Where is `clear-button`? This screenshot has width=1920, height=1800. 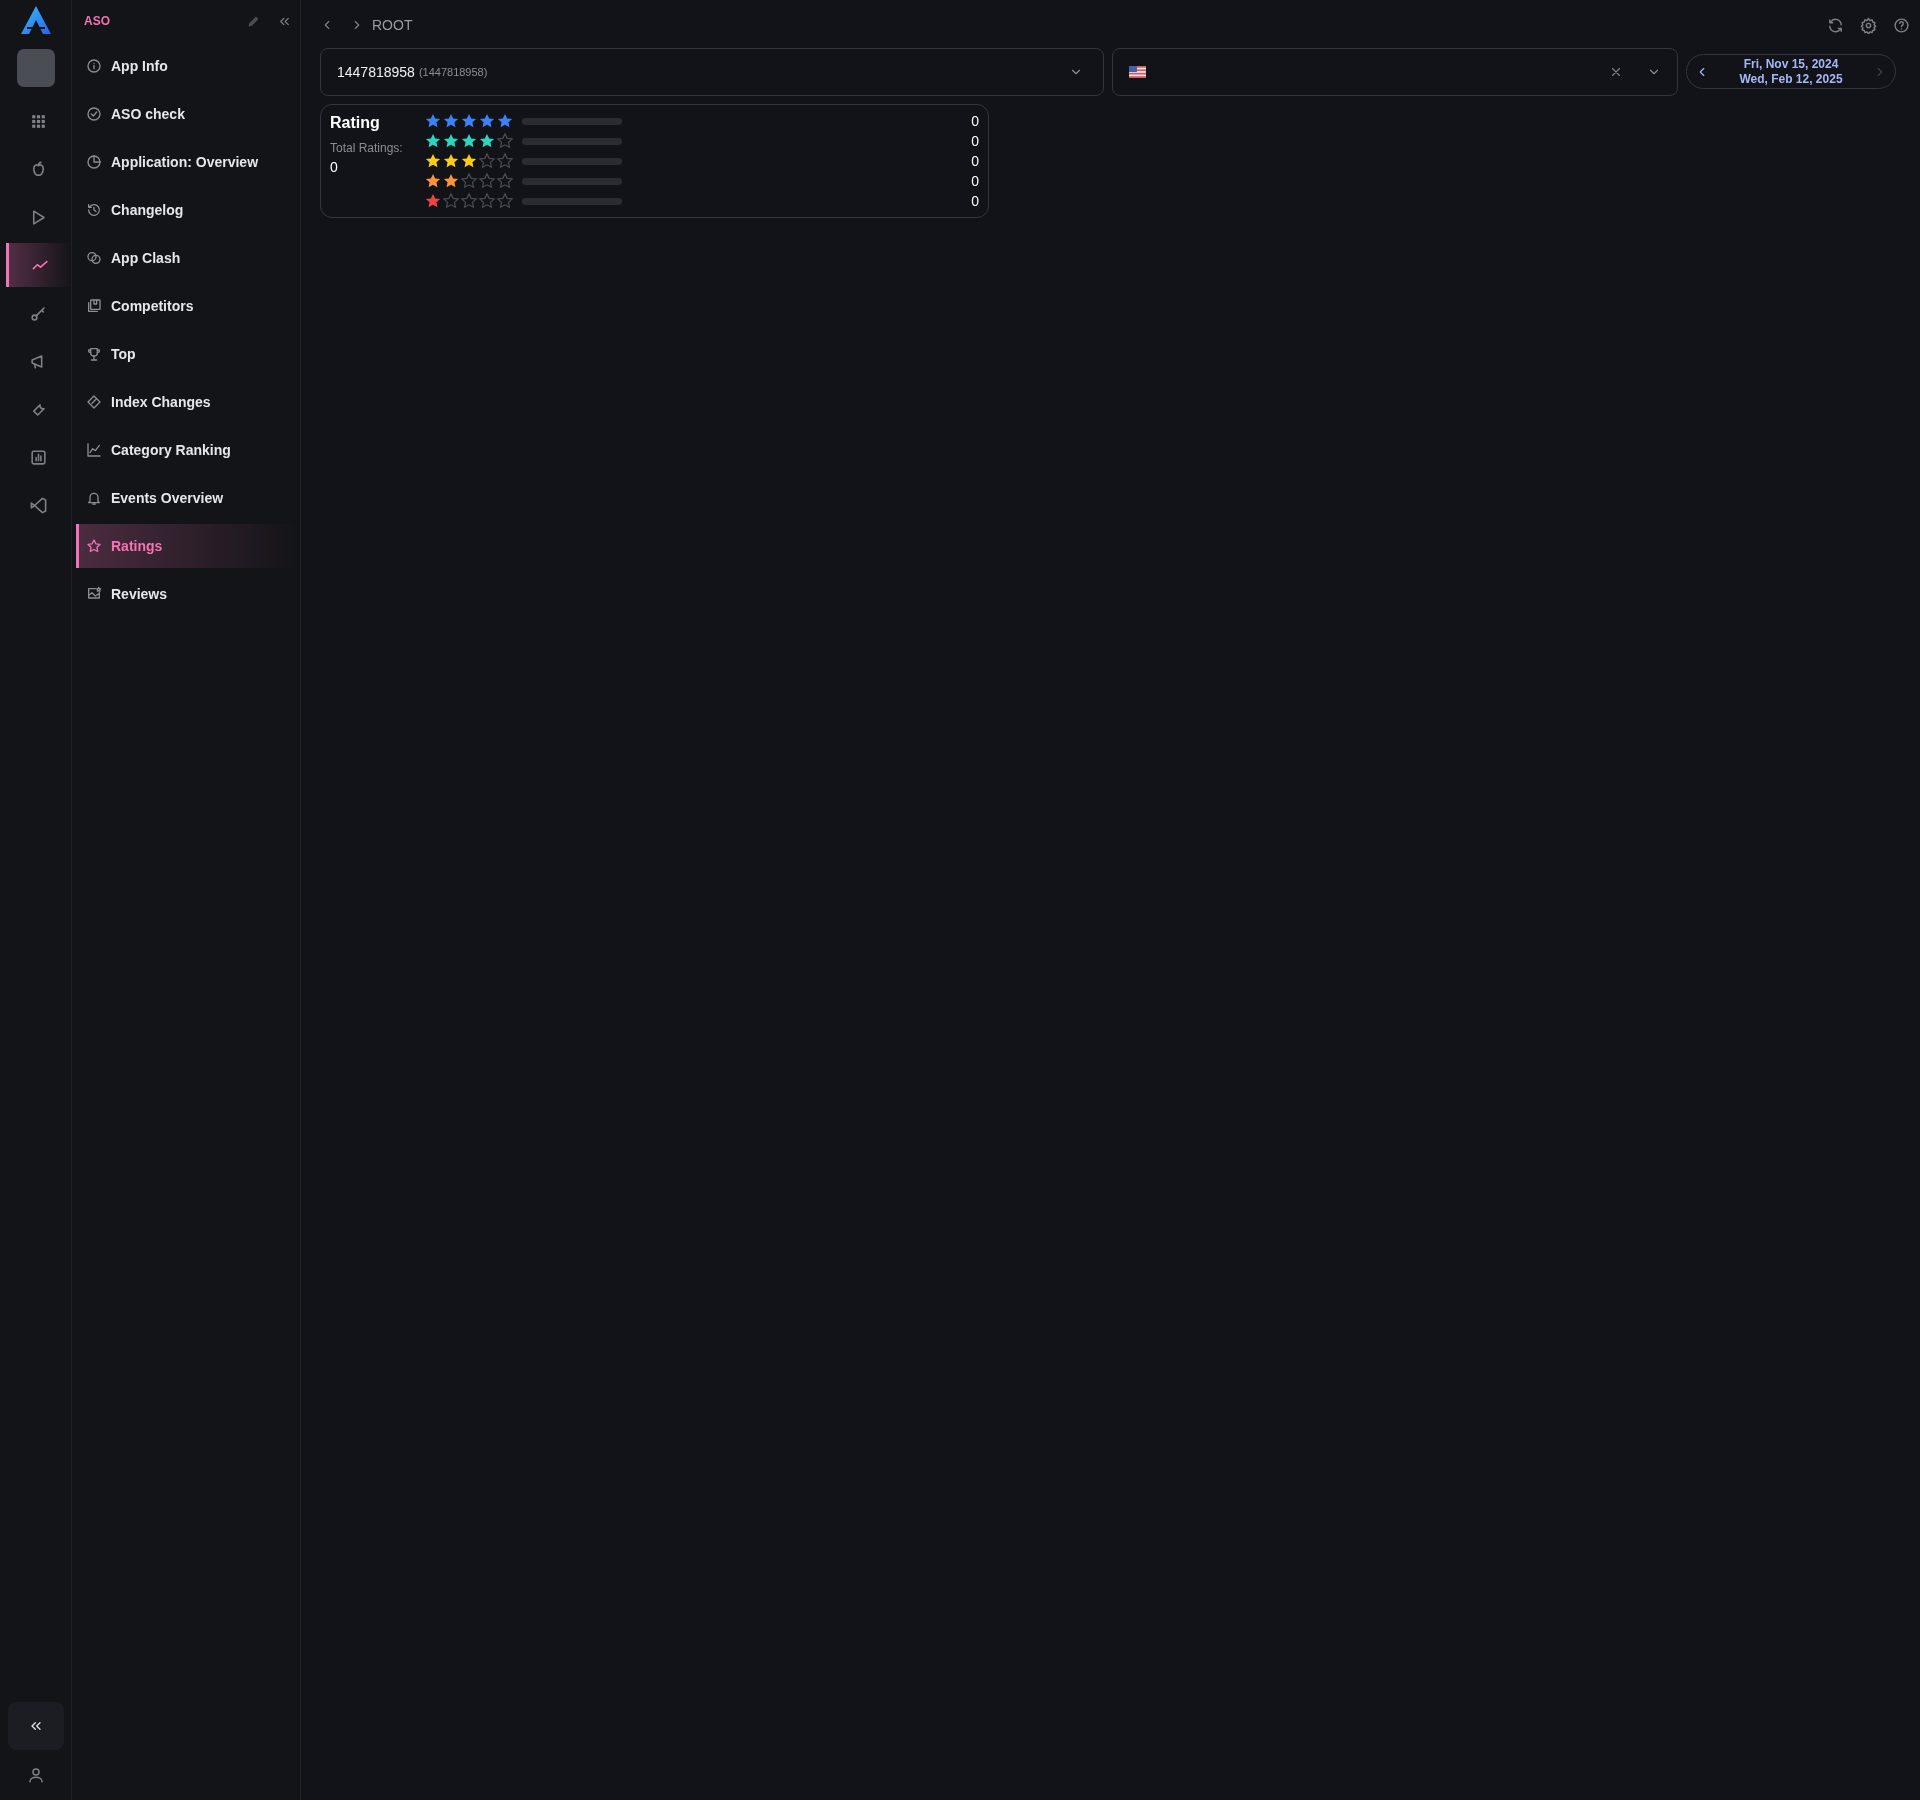 clear-button is located at coordinates (1616, 72).